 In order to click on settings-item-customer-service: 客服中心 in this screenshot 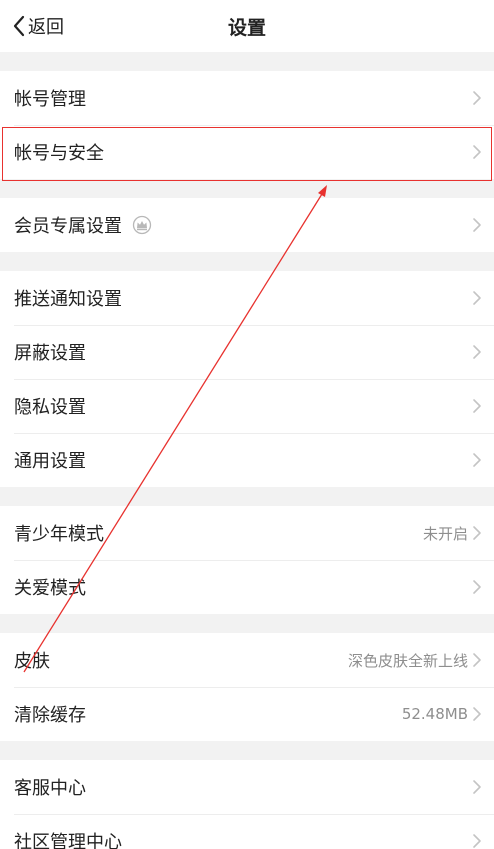, I will do `click(247, 787)`.